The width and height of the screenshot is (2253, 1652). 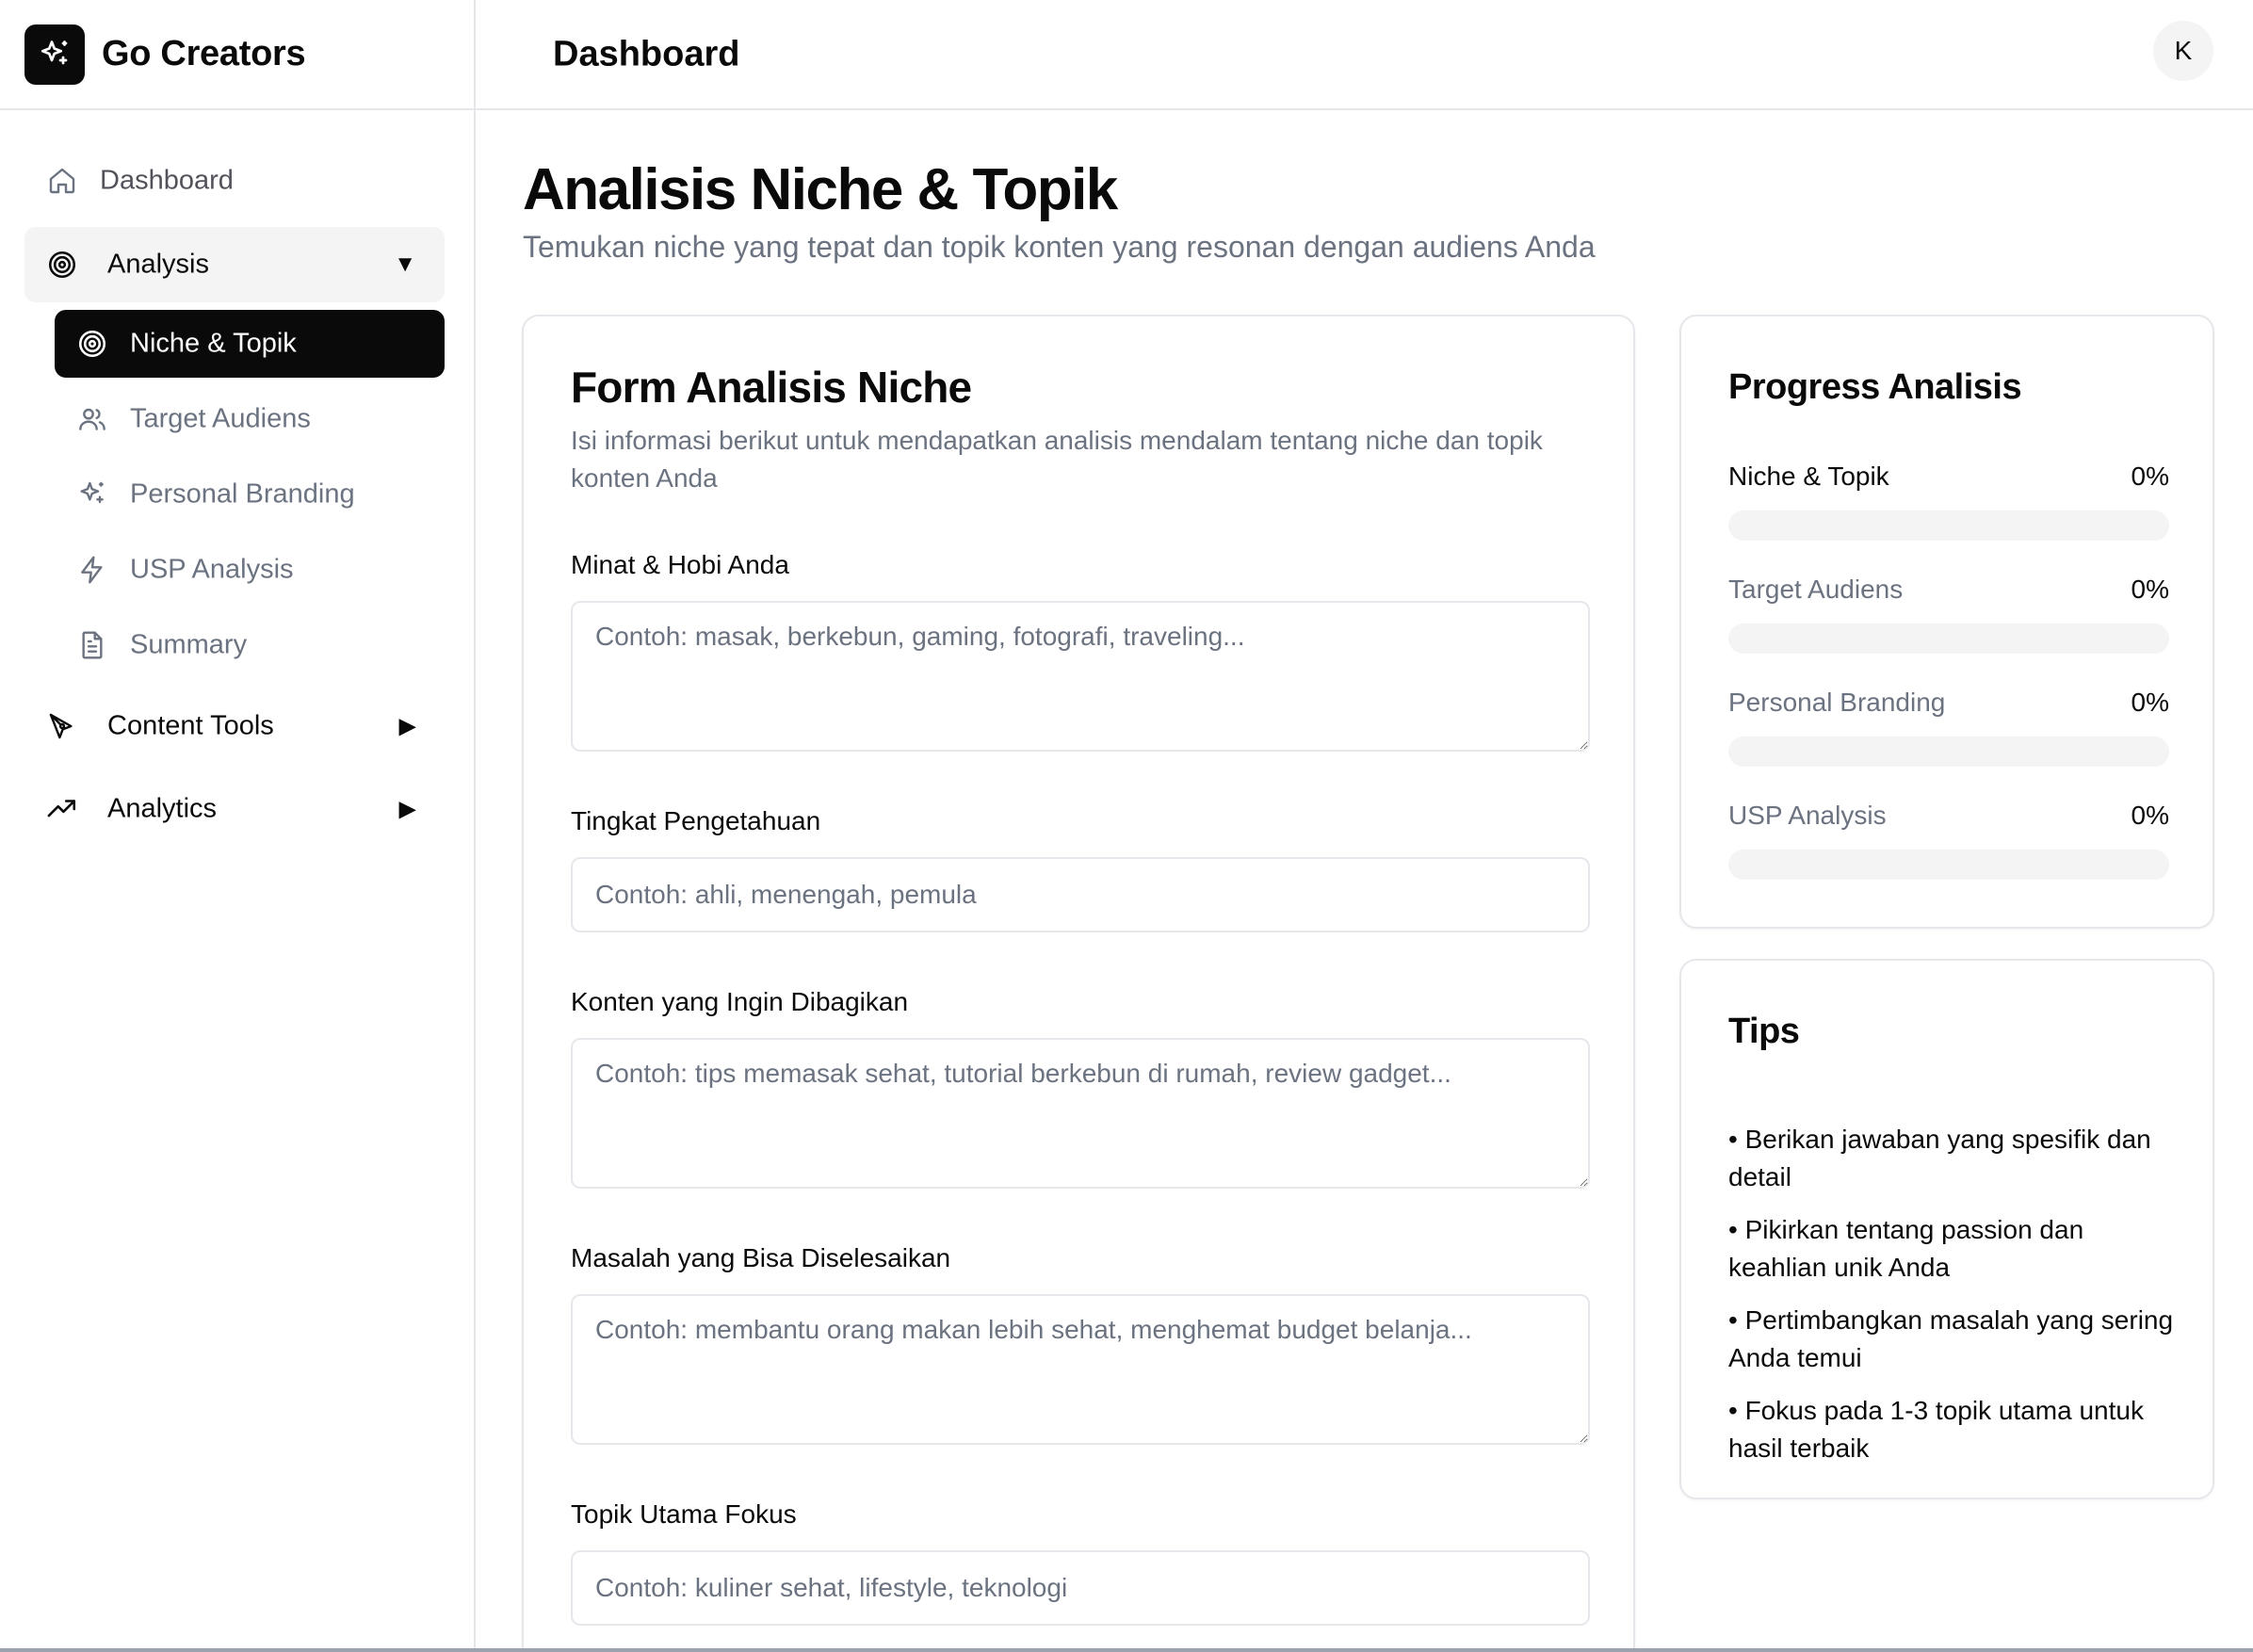 I want to click on sidebar-item-personal-branding: Personal Branding, so click(x=250, y=494).